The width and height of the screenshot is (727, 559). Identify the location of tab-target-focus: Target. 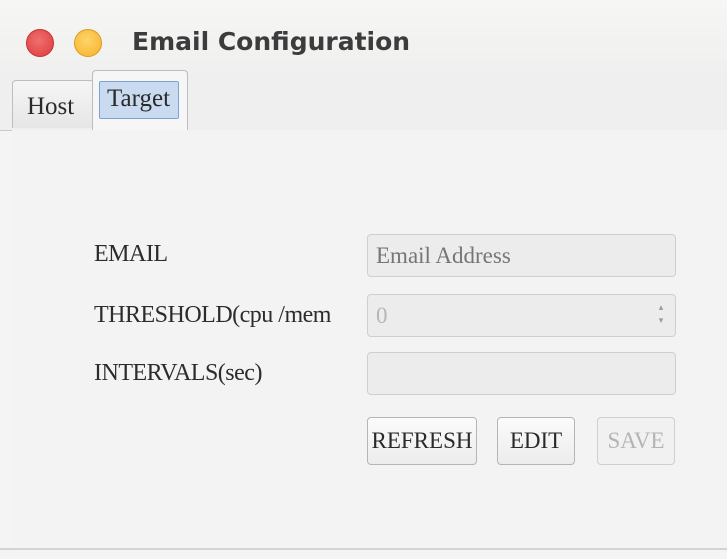
(139, 100).